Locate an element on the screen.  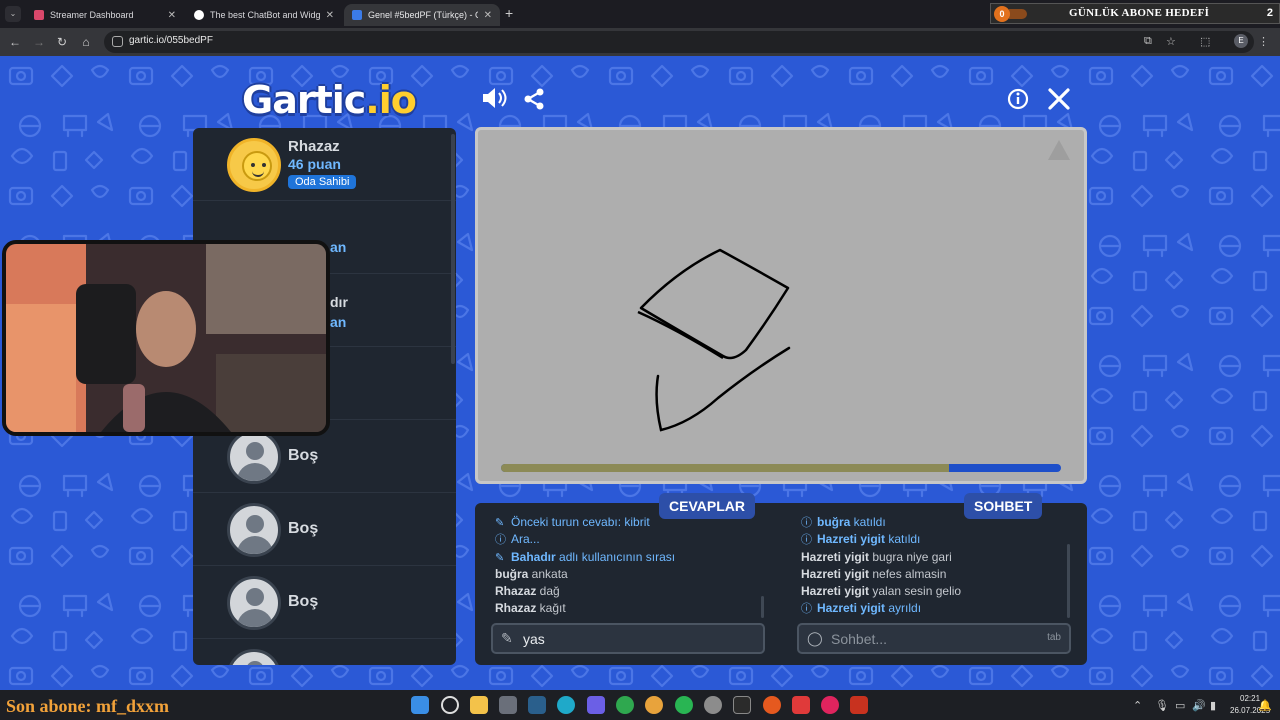
browser-tab-gartic: Genel #5bedPF (Türkçe) - Gartic ✕ is located at coordinates (422, 15).